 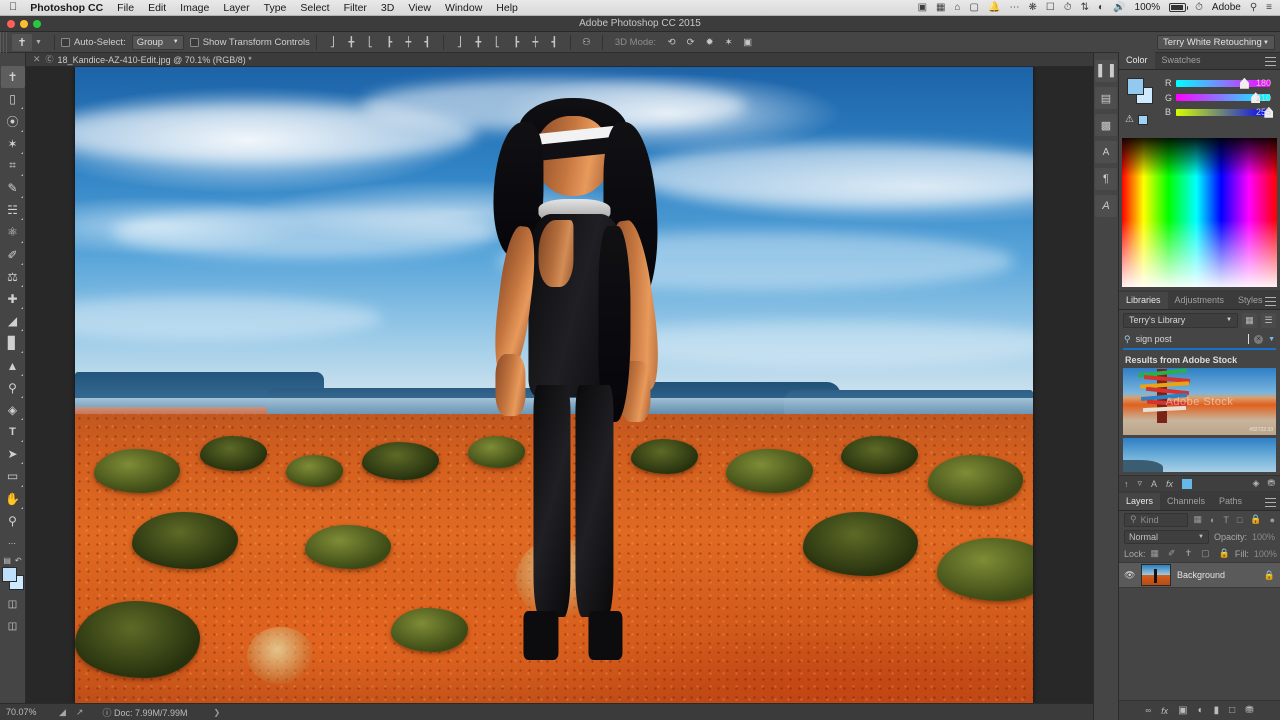 I want to click on dropbox-icon: ❋, so click(x=1032, y=7).